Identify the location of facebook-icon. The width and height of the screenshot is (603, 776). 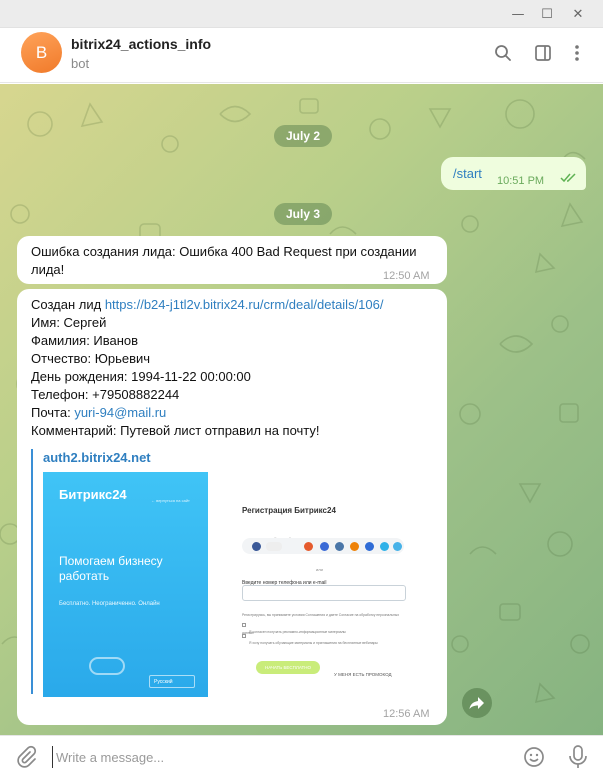
(256, 546).